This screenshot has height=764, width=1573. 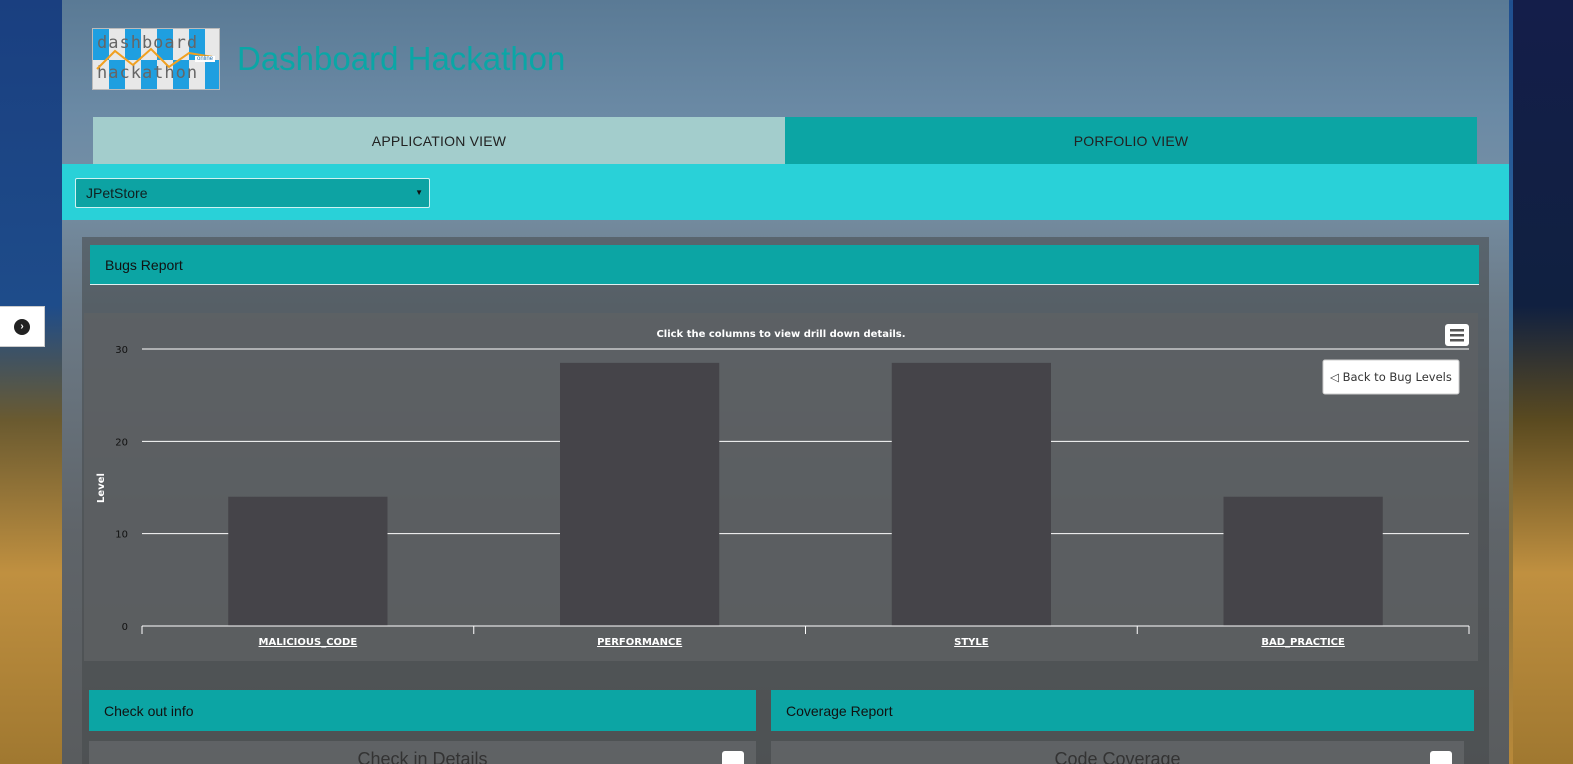 What do you see at coordinates (1131, 140) in the screenshot?
I see `tab-porfolio-view: PORFOLIO VIEW` at bounding box center [1131, 140].